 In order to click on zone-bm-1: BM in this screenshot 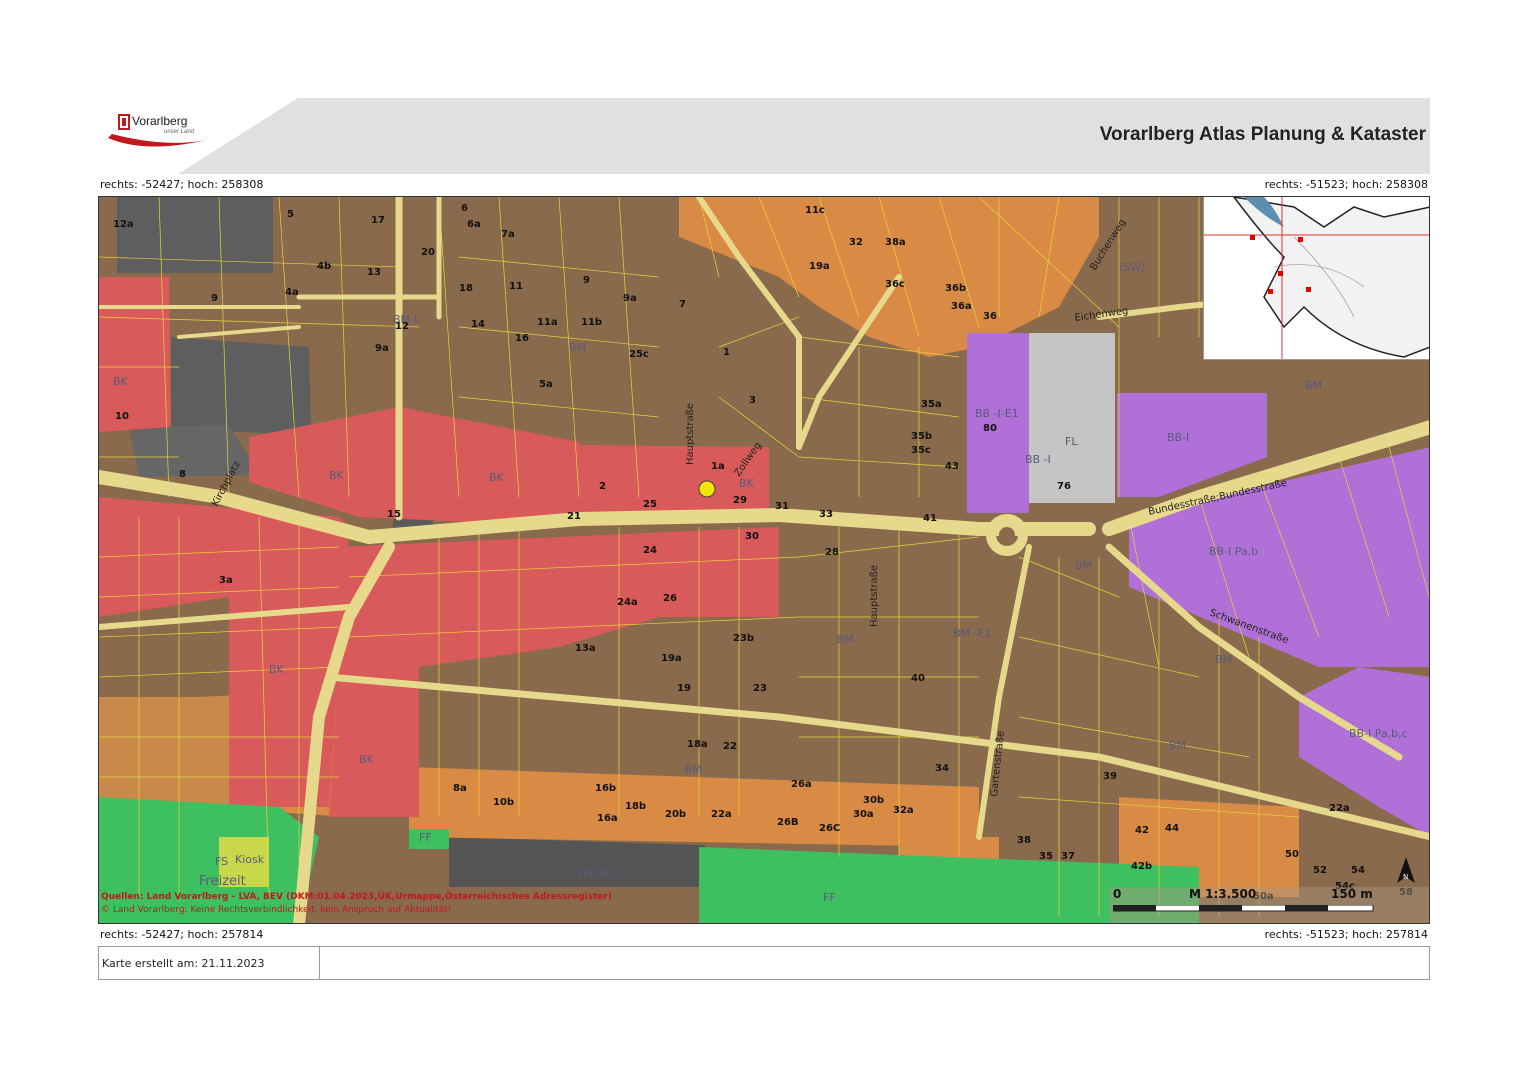, I will do `click(577, 347)`.